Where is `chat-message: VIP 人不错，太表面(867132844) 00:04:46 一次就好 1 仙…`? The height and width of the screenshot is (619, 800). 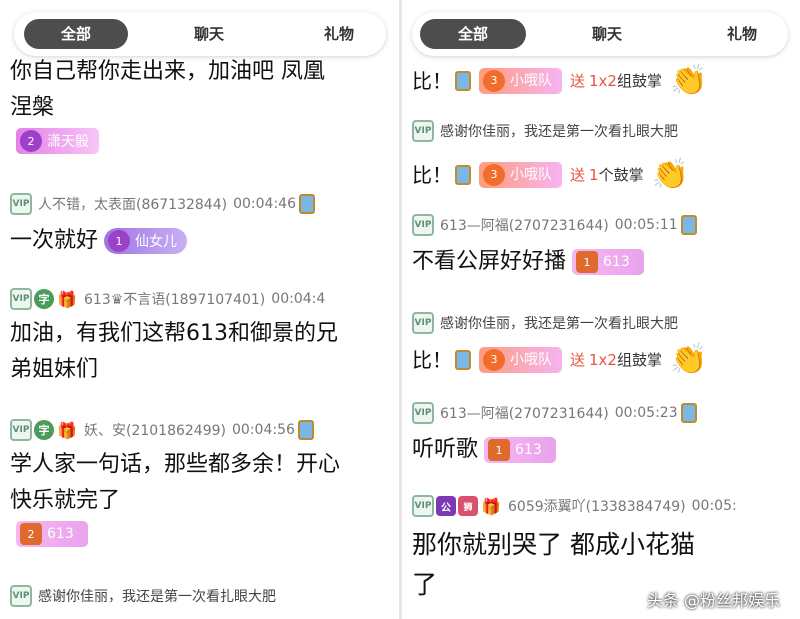
chat-message: VIP 人不错，太表面(867132844) 00:04:46 一次就好 1 仙… is located at coordinates (202, 225).